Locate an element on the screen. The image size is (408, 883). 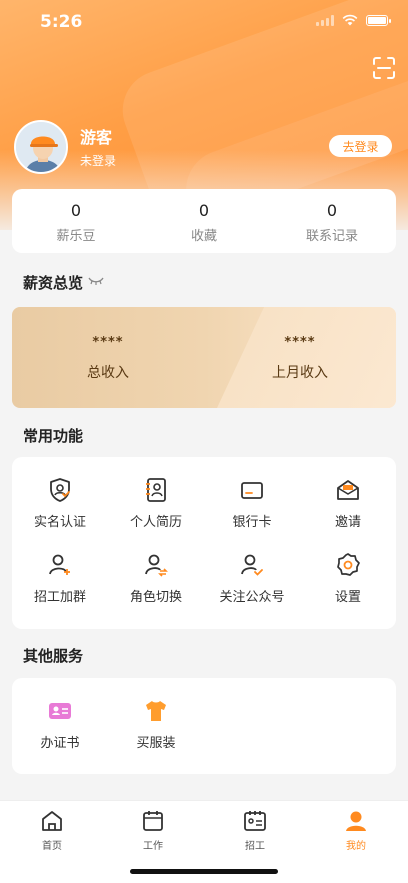
func-id-verify: 实名认证 is located at coordinates (60, 503).